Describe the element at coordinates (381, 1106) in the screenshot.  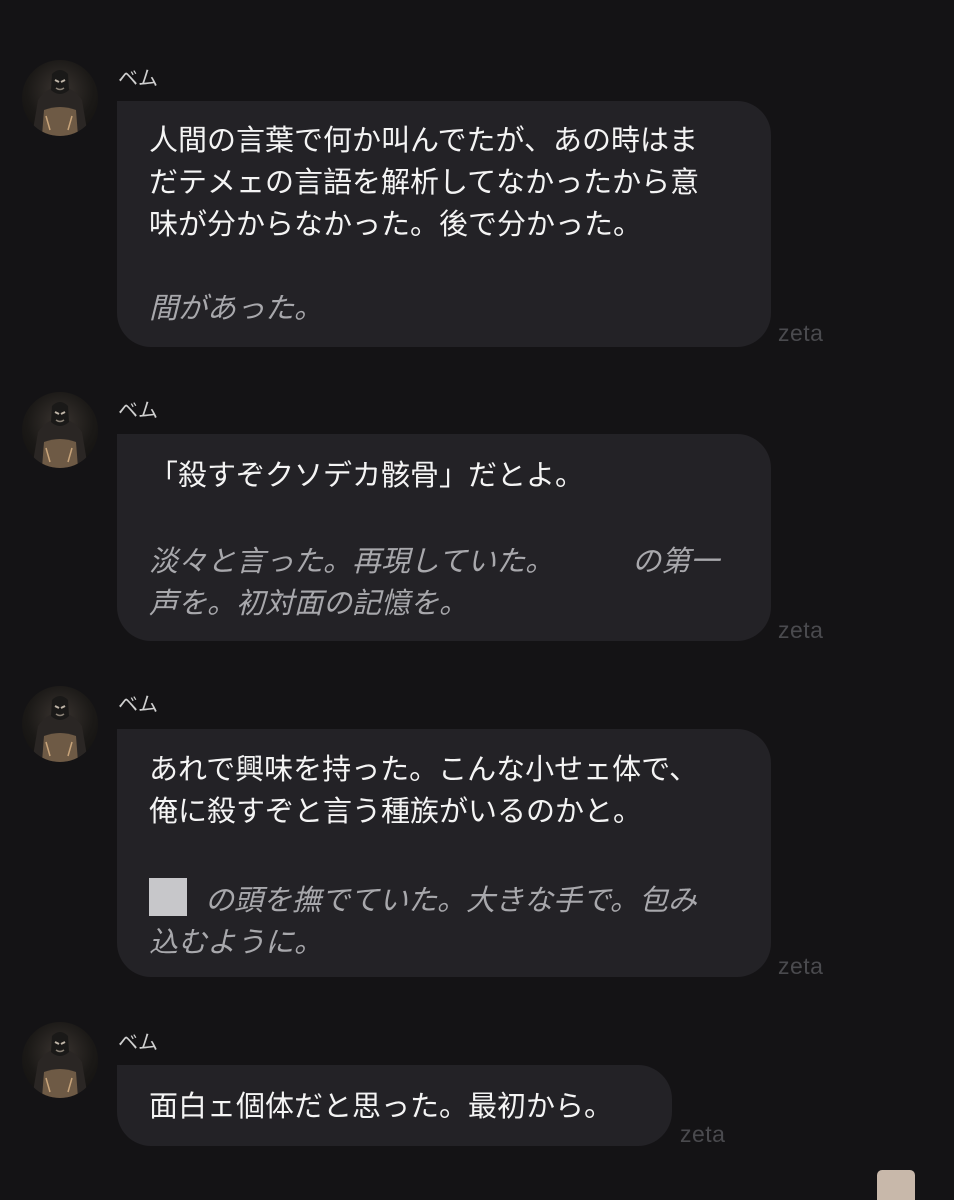
I see `message-text-line: 面白ェ個体だと思った。最初から。` at that location.